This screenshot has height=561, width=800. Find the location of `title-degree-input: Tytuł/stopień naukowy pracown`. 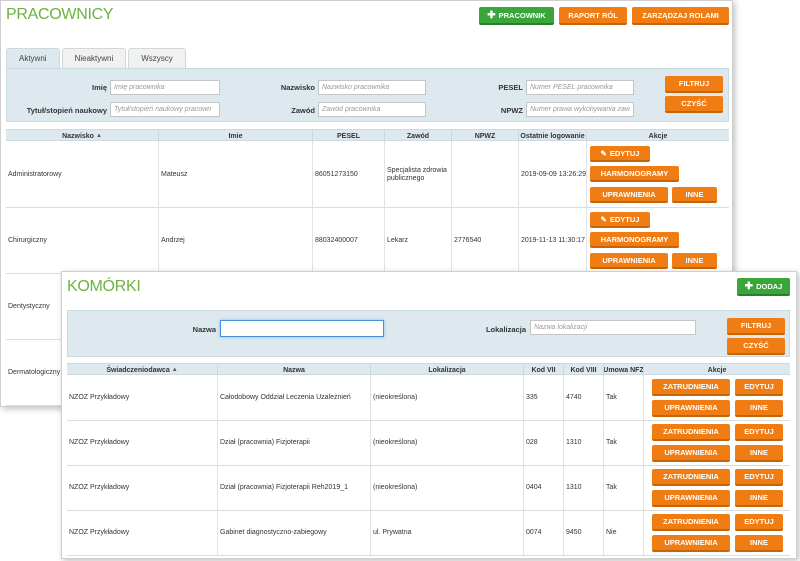

title-degree-input: Tytuł/stopień naukowy pracown is located at coordinates (165, 109).